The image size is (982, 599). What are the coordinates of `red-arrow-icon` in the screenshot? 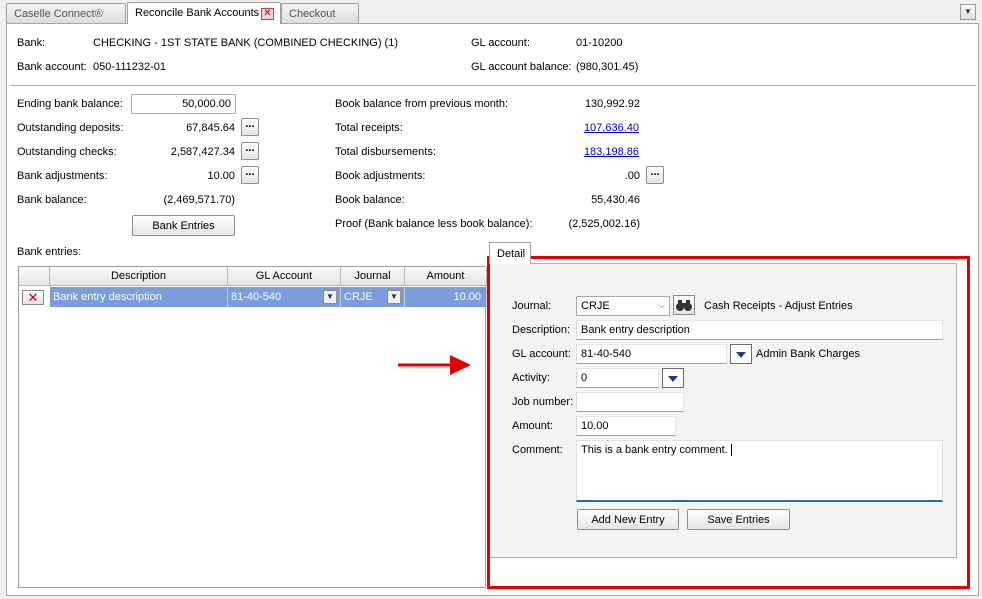 It's located at (434, 365).